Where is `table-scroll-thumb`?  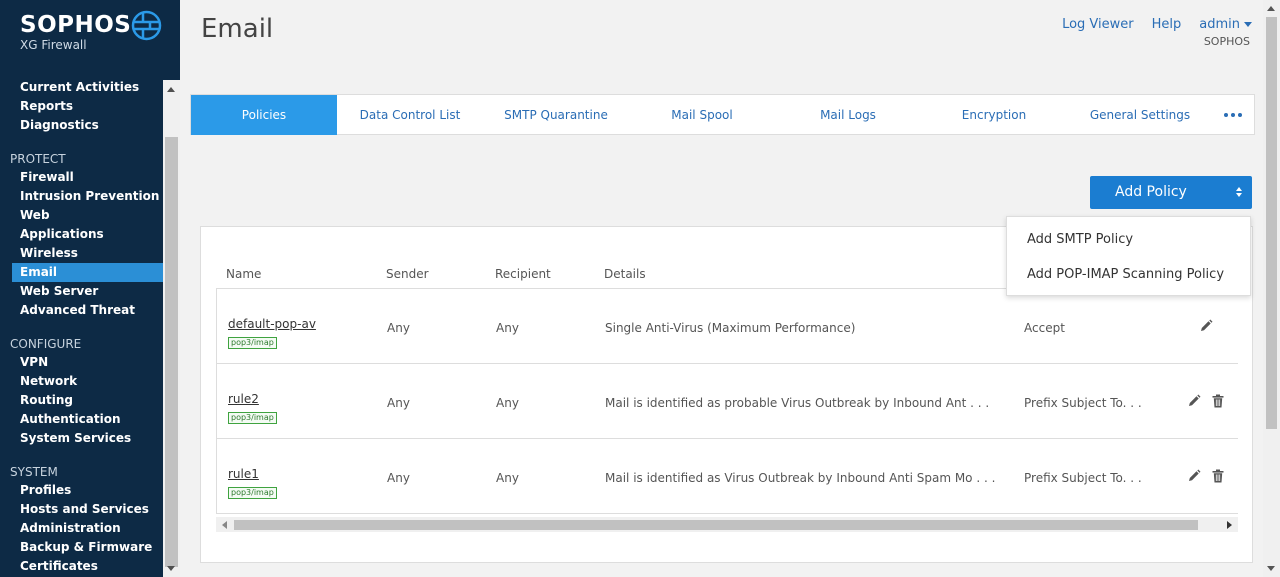 table-scroll-thumb is located at coordinates (716, 525).